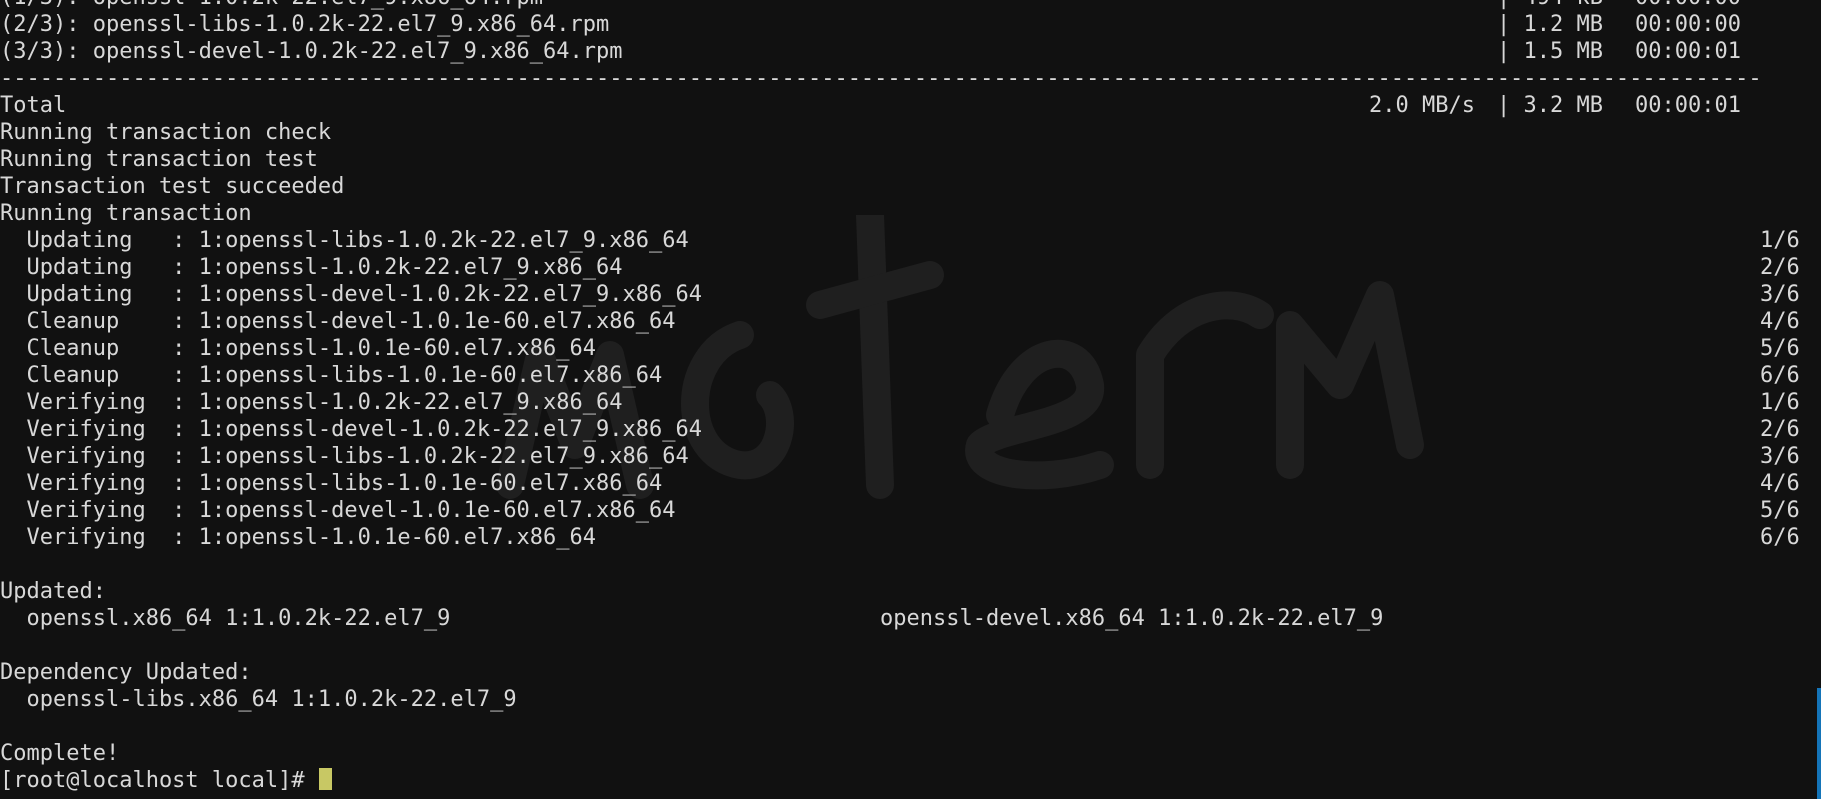 Image resolution: width=1821 pixels, height=799 pixels. Describe the element at coordinates (166, 132) in the screenshot. I see `status-line: Running transaction check` at that location.